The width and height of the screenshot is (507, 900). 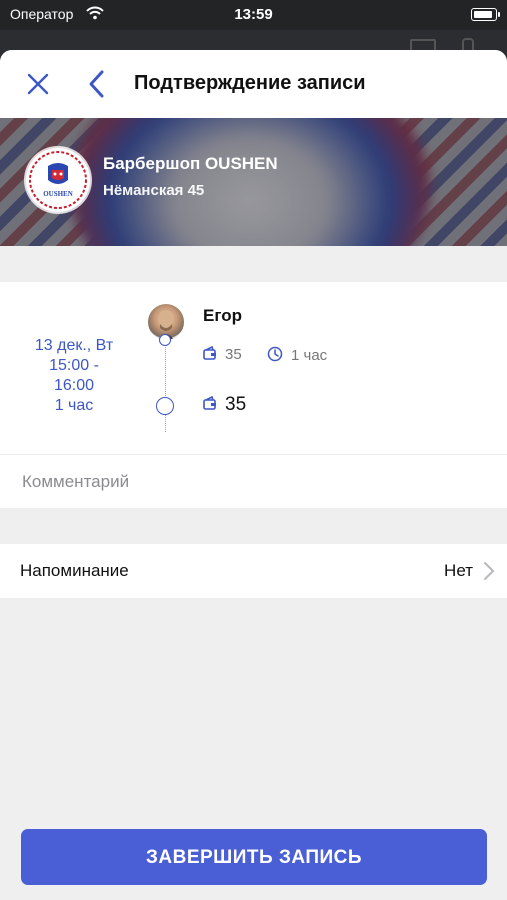 I want to click on service-price: 35, so click(x=222, y=354).